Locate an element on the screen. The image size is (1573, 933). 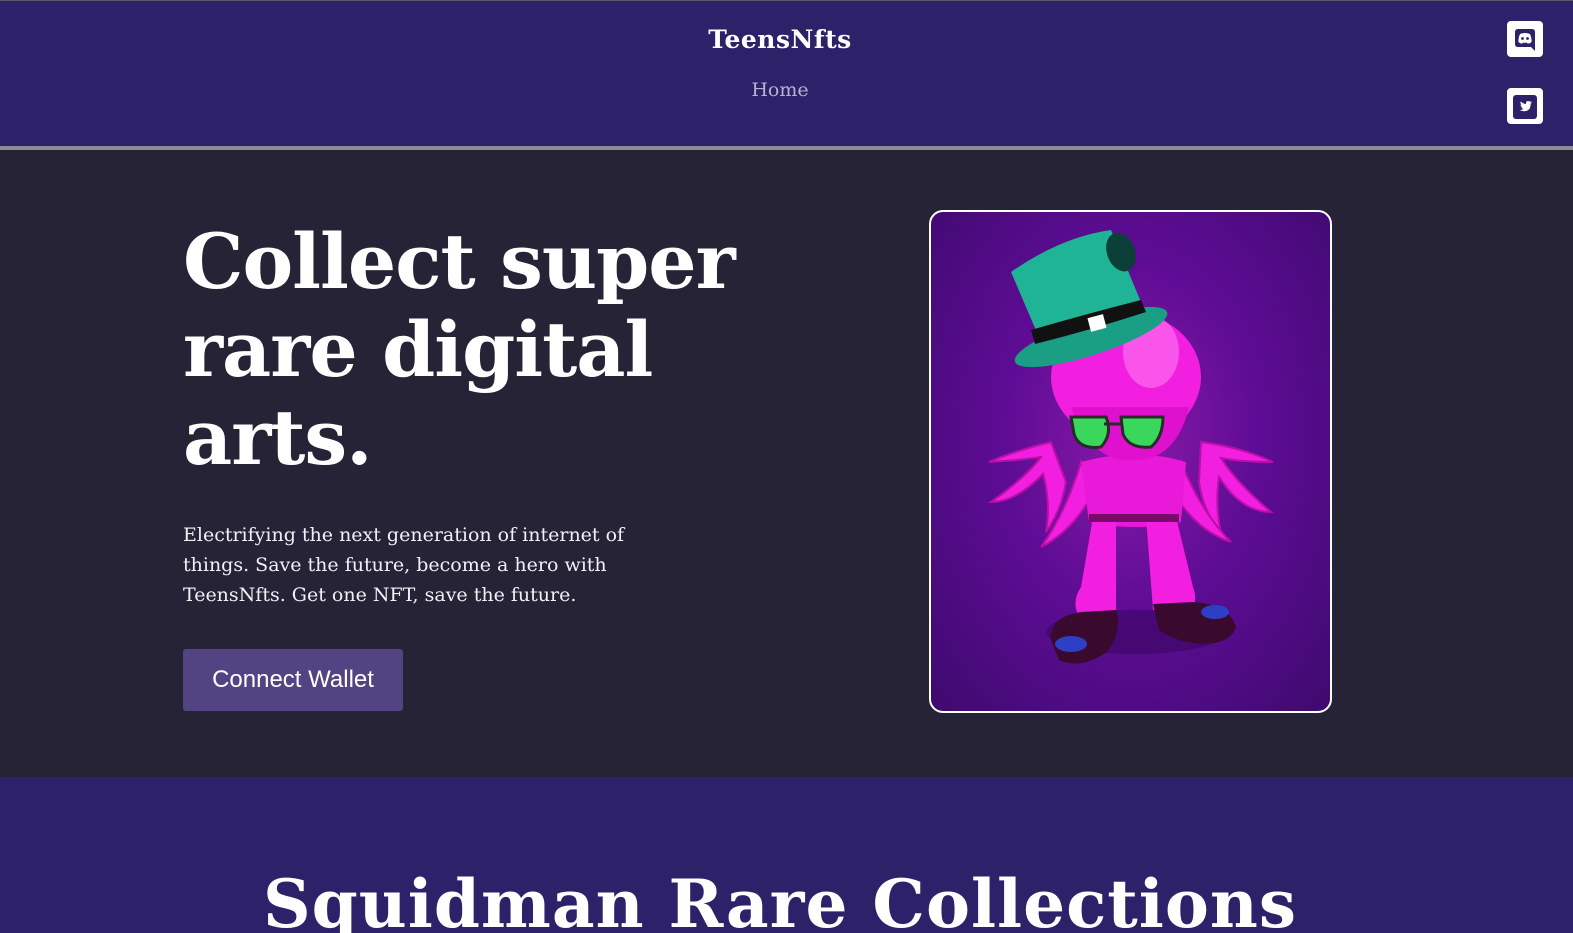
squidman-nft-image is located at coordinates (1130, 447).